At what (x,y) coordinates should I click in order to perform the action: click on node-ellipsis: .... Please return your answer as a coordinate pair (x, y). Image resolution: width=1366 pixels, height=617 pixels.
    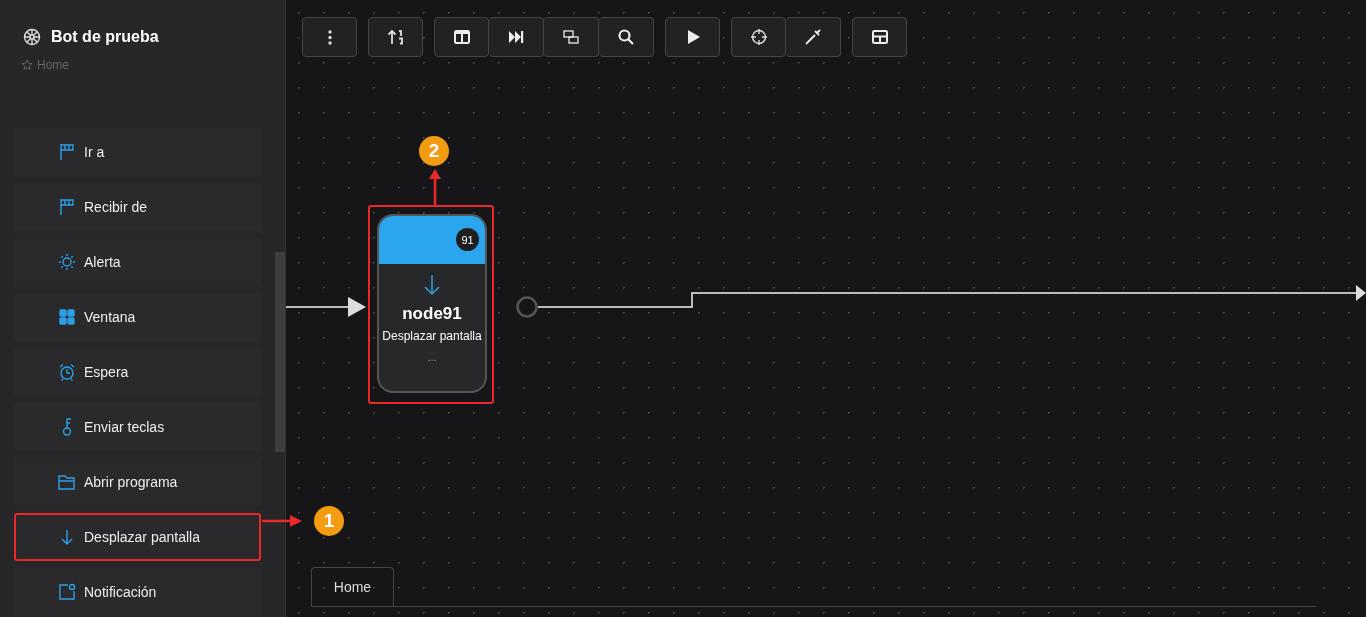
    Looking at the image, I should click on (432, 357).